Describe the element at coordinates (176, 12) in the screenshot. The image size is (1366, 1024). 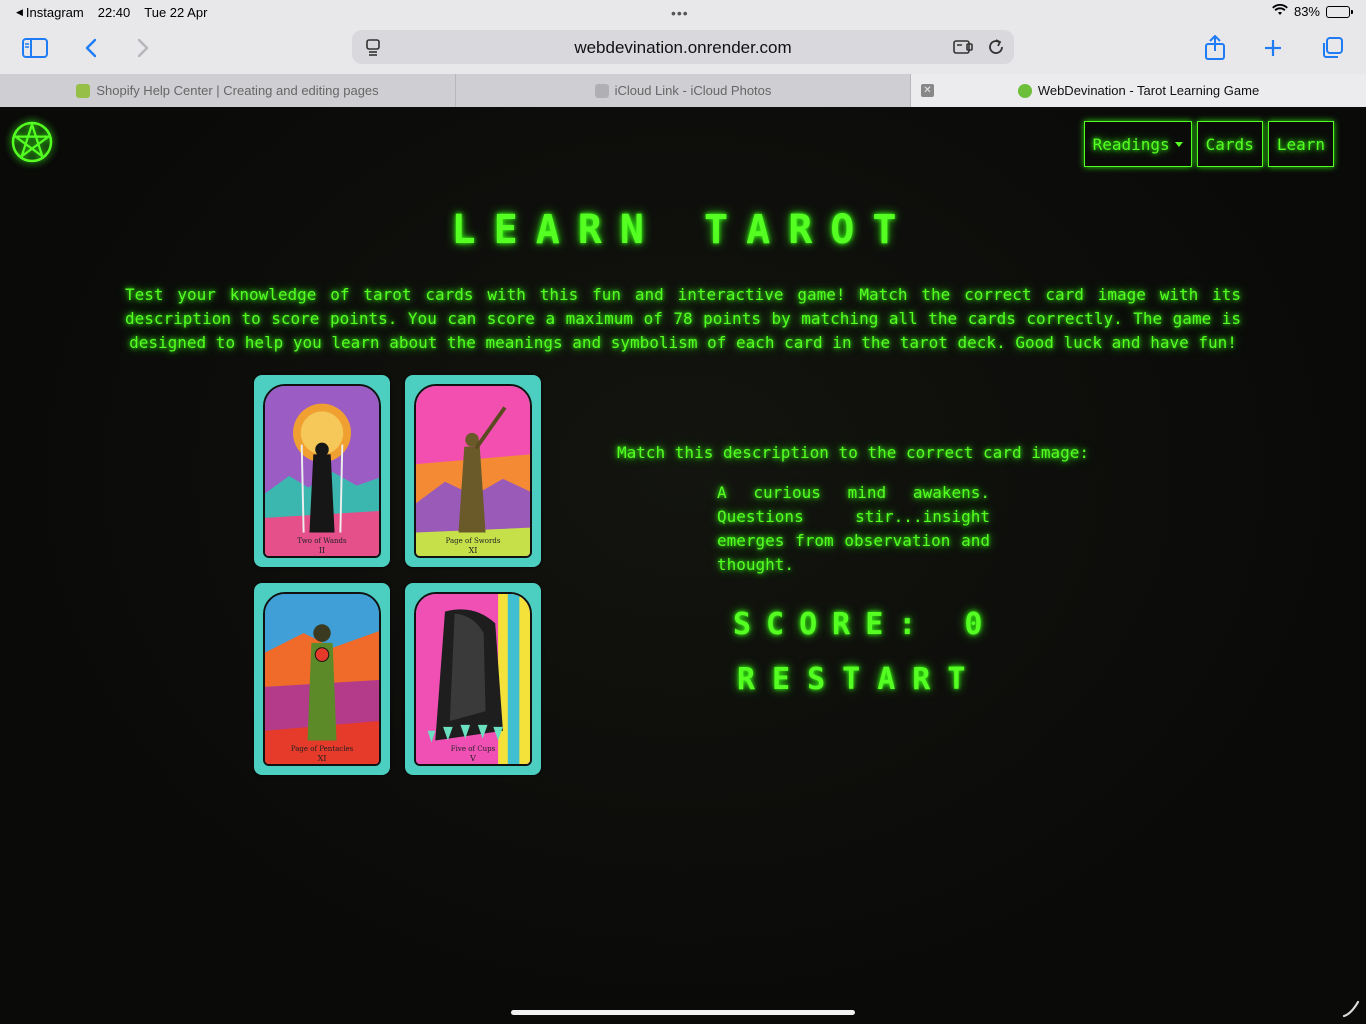
I see `status-date: Tue 22 Apr` at that location.